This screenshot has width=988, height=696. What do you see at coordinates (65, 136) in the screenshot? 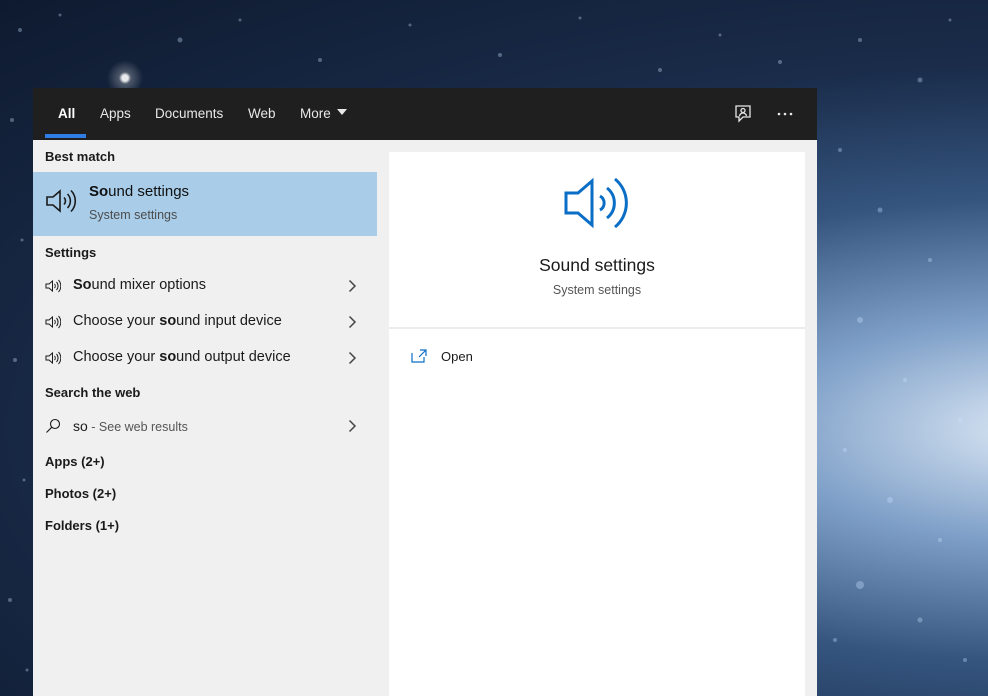
I see `active-tab-indicator` at bounding box center [65, 136].